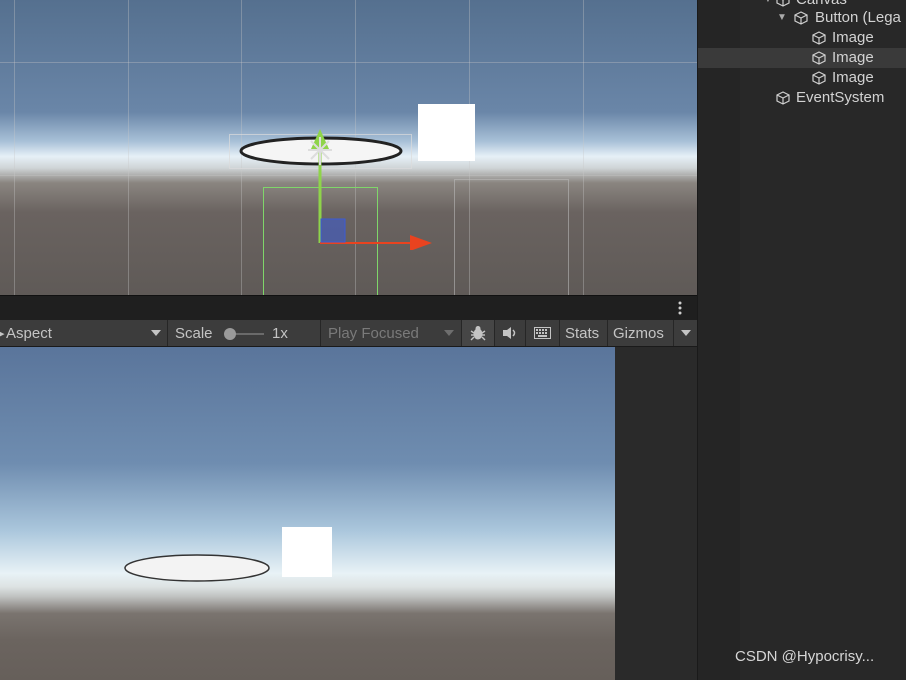  What do you see at coordinates (194, 333) in the screenshot?
I see `scale-label: Scale` at bounding box center [194, 333].